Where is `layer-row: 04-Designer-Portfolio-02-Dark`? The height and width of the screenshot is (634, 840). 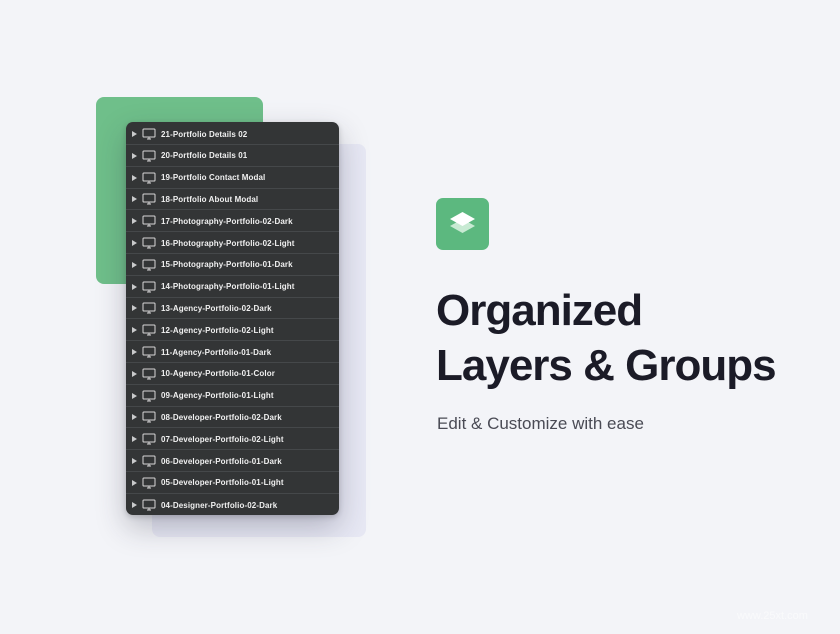
layer-row: 04-Designer-Portfolio-02-Dark is located at coordinates (232, 505).